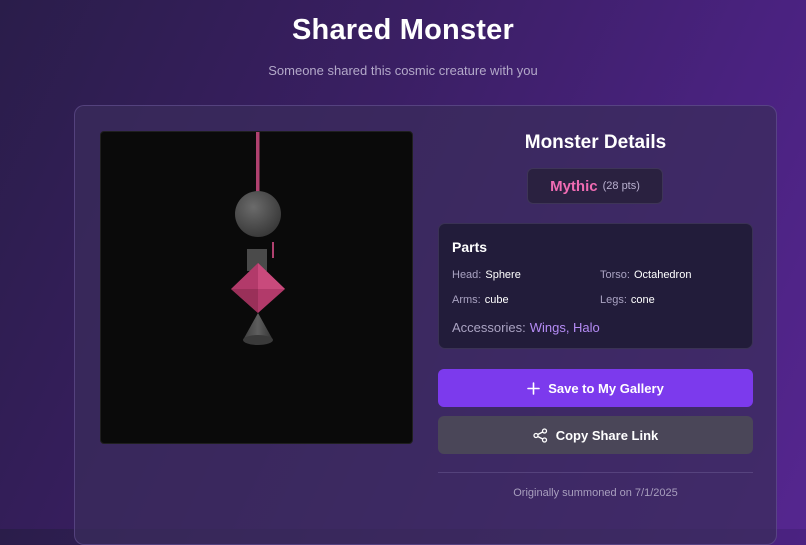  Describe the element at coordinates (403, 30) in the screenshot. I see `page-title: Shared Monster` at that location.